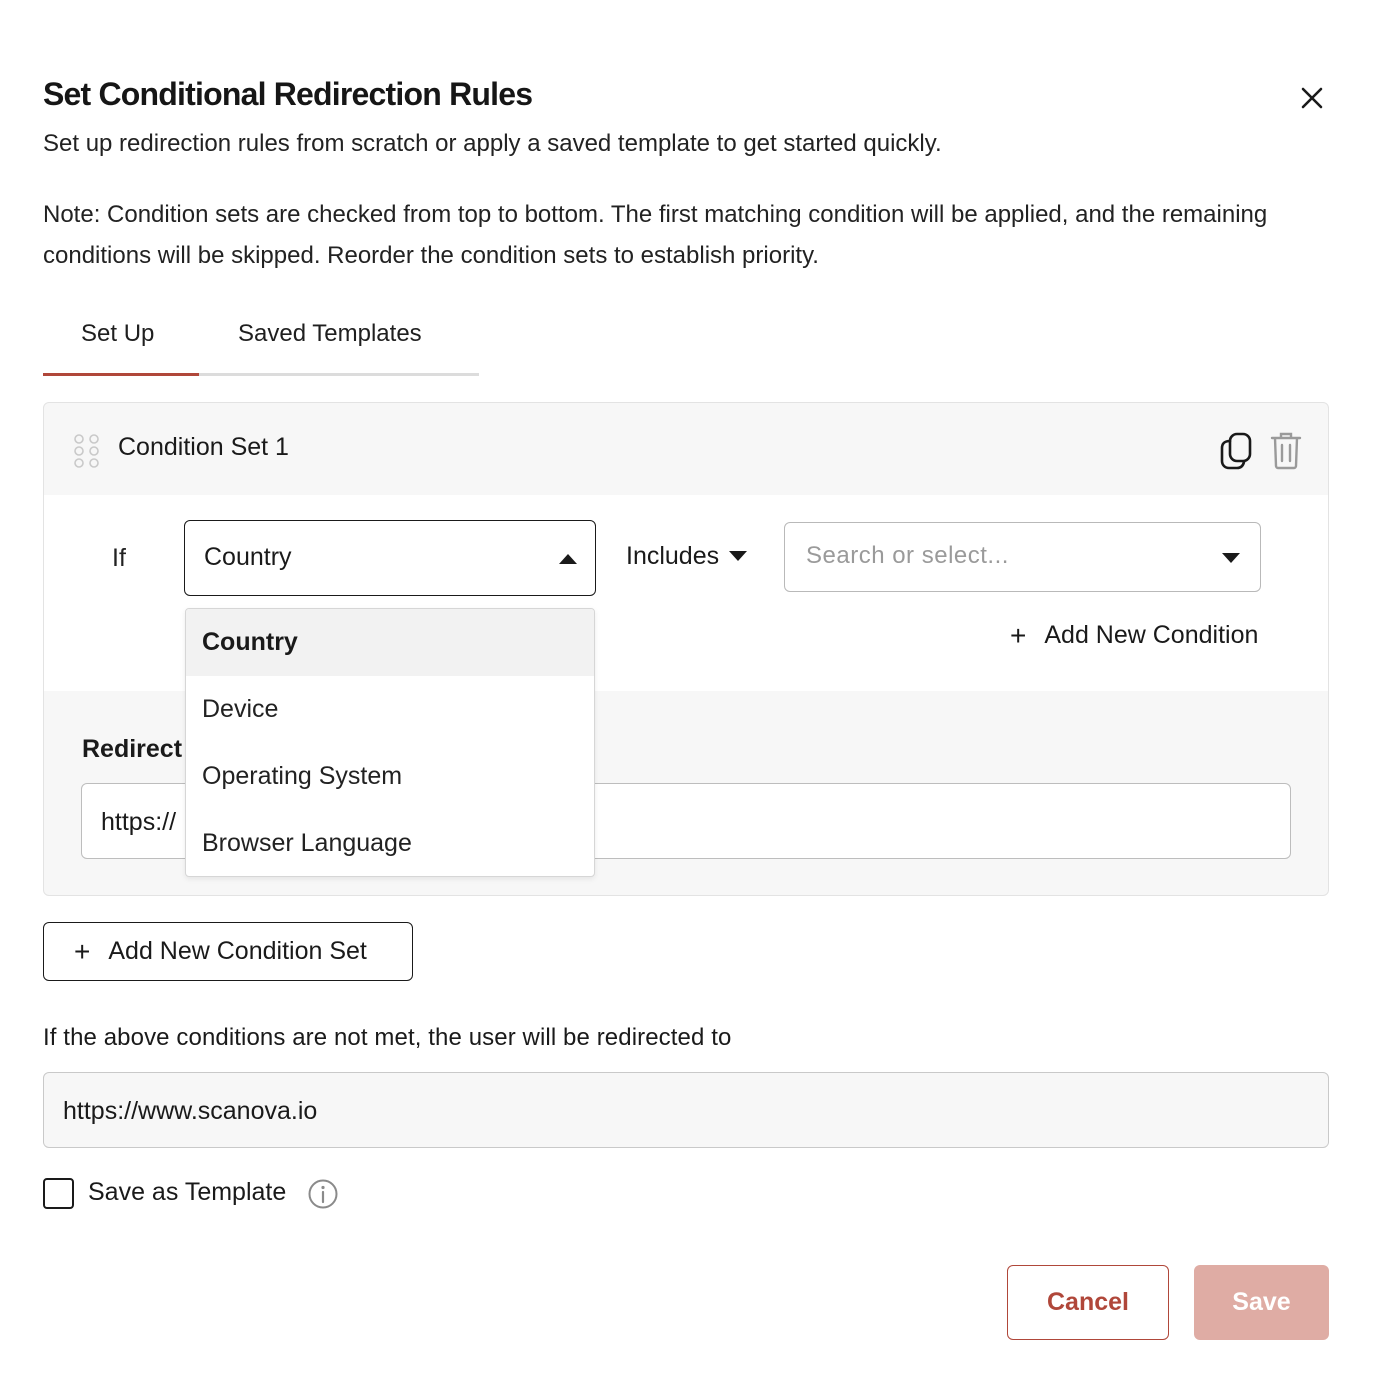 The height and width of the screenshot is (1400, 1394). I want to click on info-icon, so click(323, 1194).